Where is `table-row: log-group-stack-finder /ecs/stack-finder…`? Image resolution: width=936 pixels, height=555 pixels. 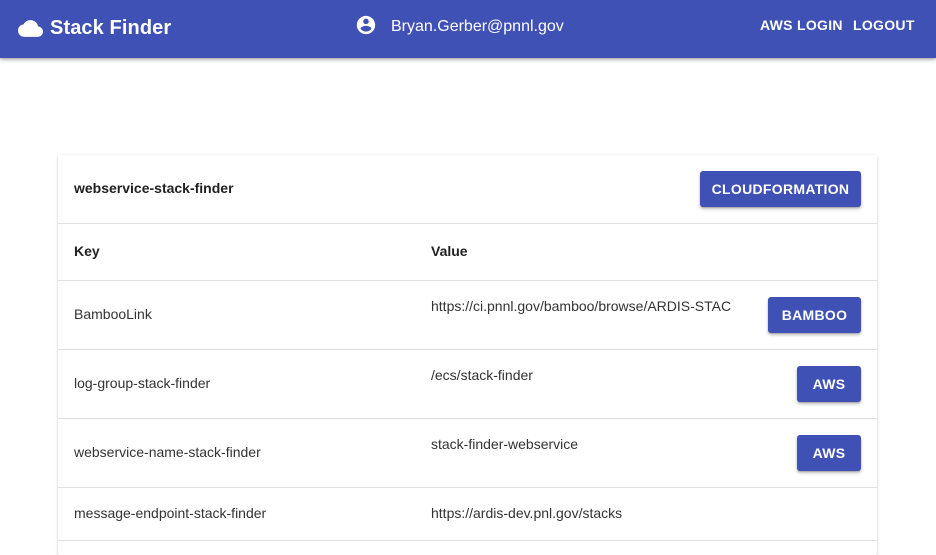 table-row: log-group-stack-finder /ecs/stack-finder… is located at coordinates (467, 384).